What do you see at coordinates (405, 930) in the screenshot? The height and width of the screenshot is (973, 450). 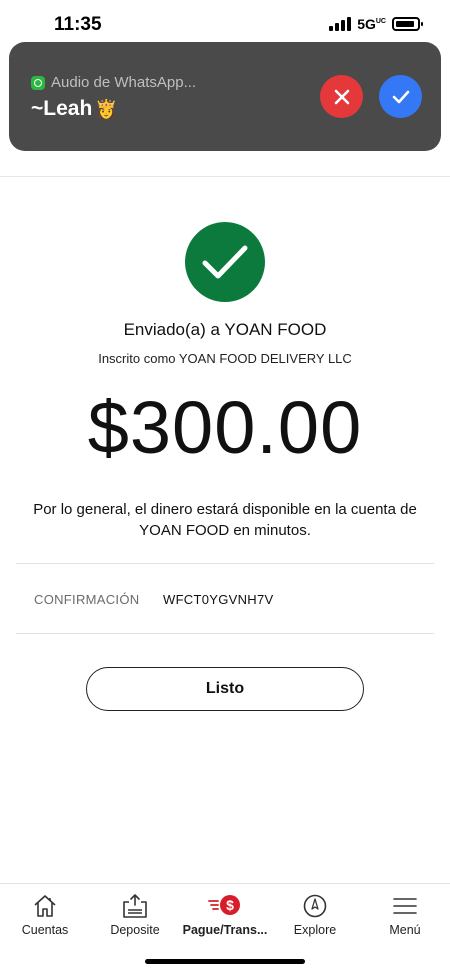 I see `tab-label: Menú` at bounding box center [405, 930].